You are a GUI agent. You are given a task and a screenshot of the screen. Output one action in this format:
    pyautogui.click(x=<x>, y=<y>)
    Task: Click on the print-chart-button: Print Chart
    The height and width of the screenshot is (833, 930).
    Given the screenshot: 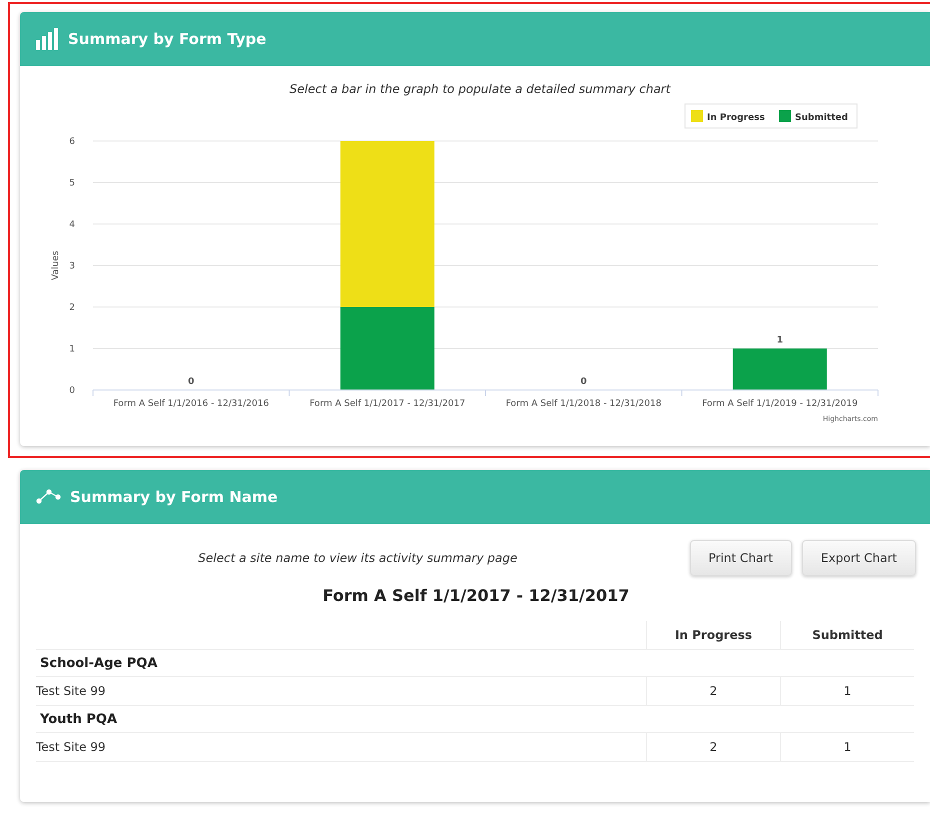 What is the action you would take?
    pyautogui.click(x=741, y=558)
    